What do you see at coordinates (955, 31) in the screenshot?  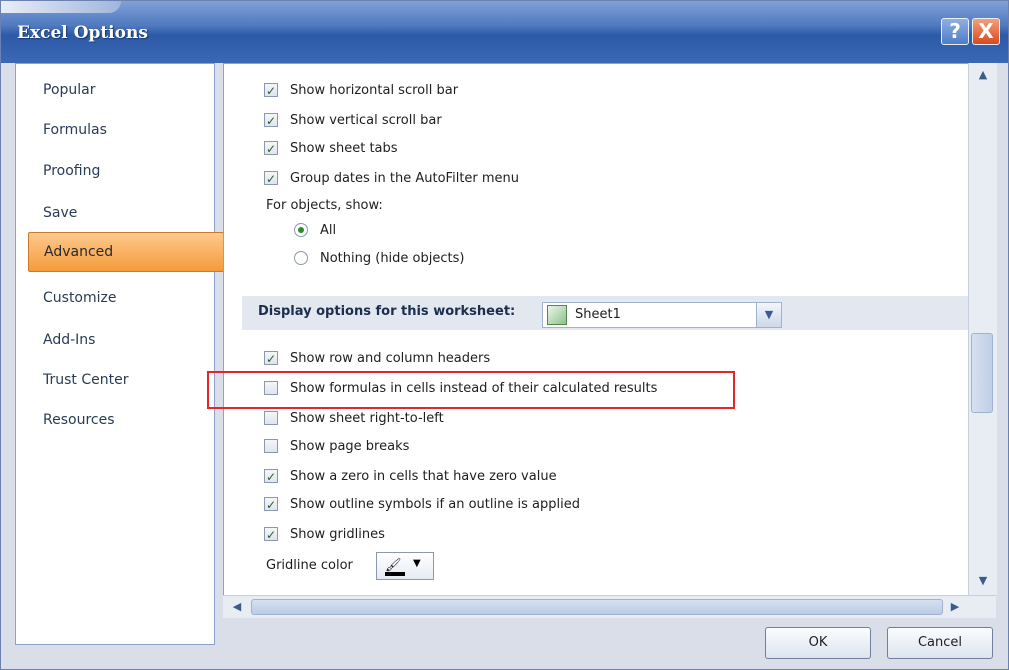 I see `help-button: ?` at bounding box center [955, 31].